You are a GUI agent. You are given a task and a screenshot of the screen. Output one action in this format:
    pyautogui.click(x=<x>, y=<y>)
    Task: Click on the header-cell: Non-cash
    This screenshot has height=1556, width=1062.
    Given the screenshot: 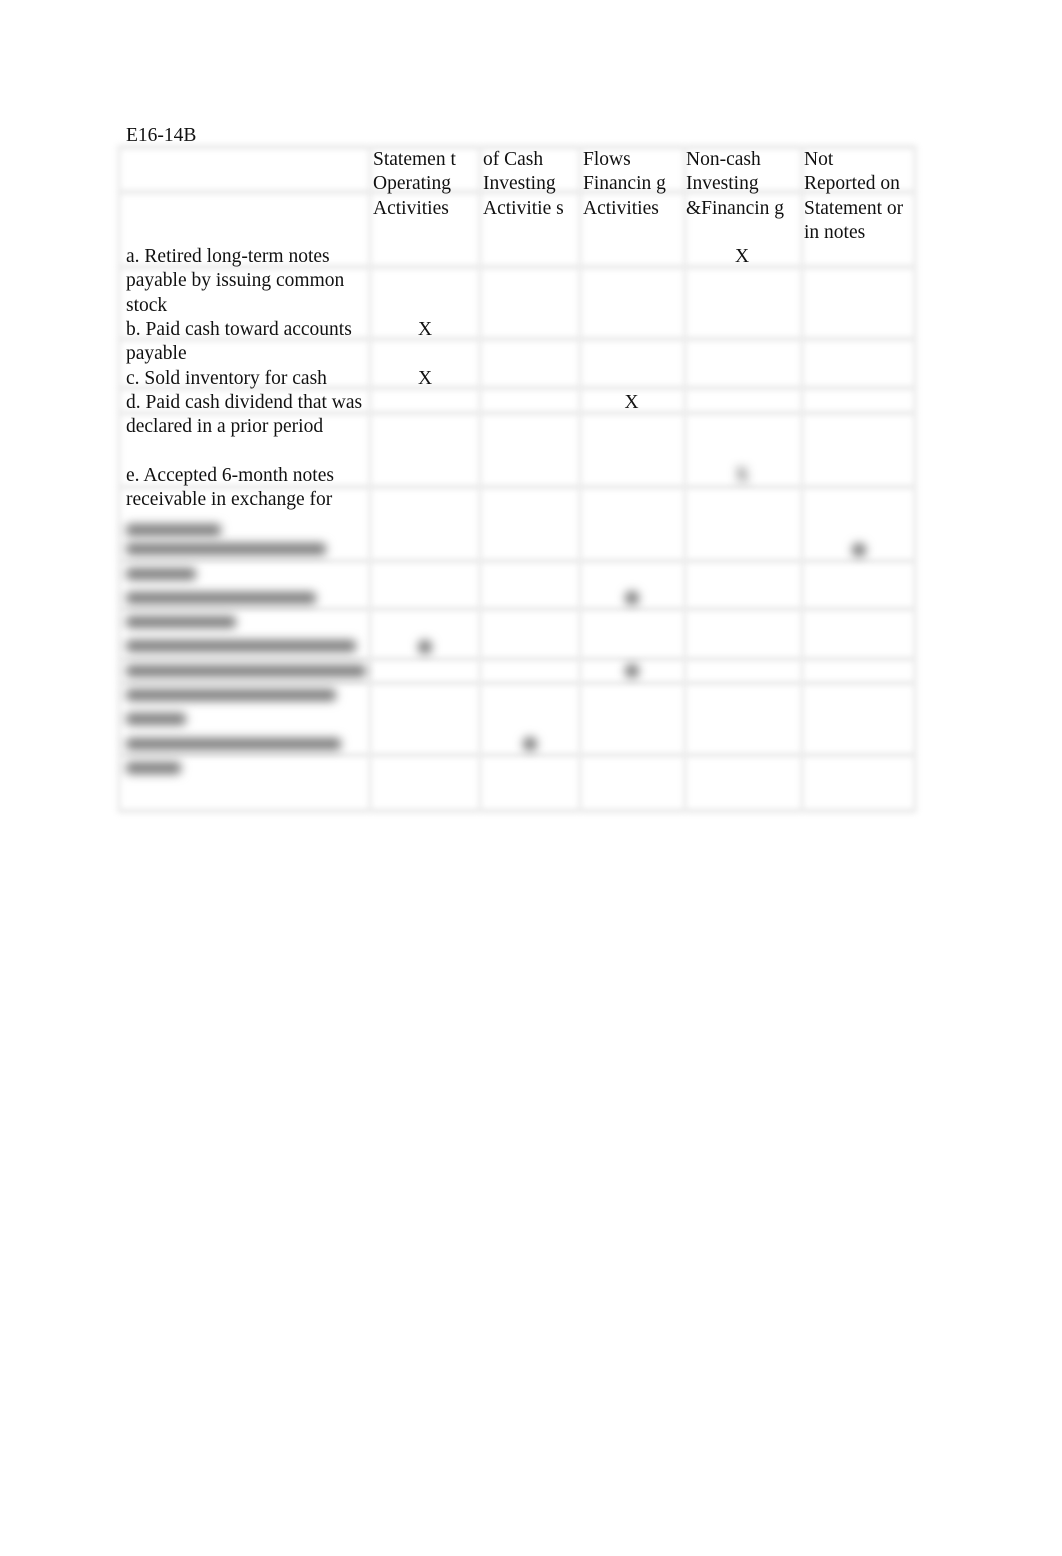 What is the action you would take?
    pyautogui.click(x=723, y=159)
    